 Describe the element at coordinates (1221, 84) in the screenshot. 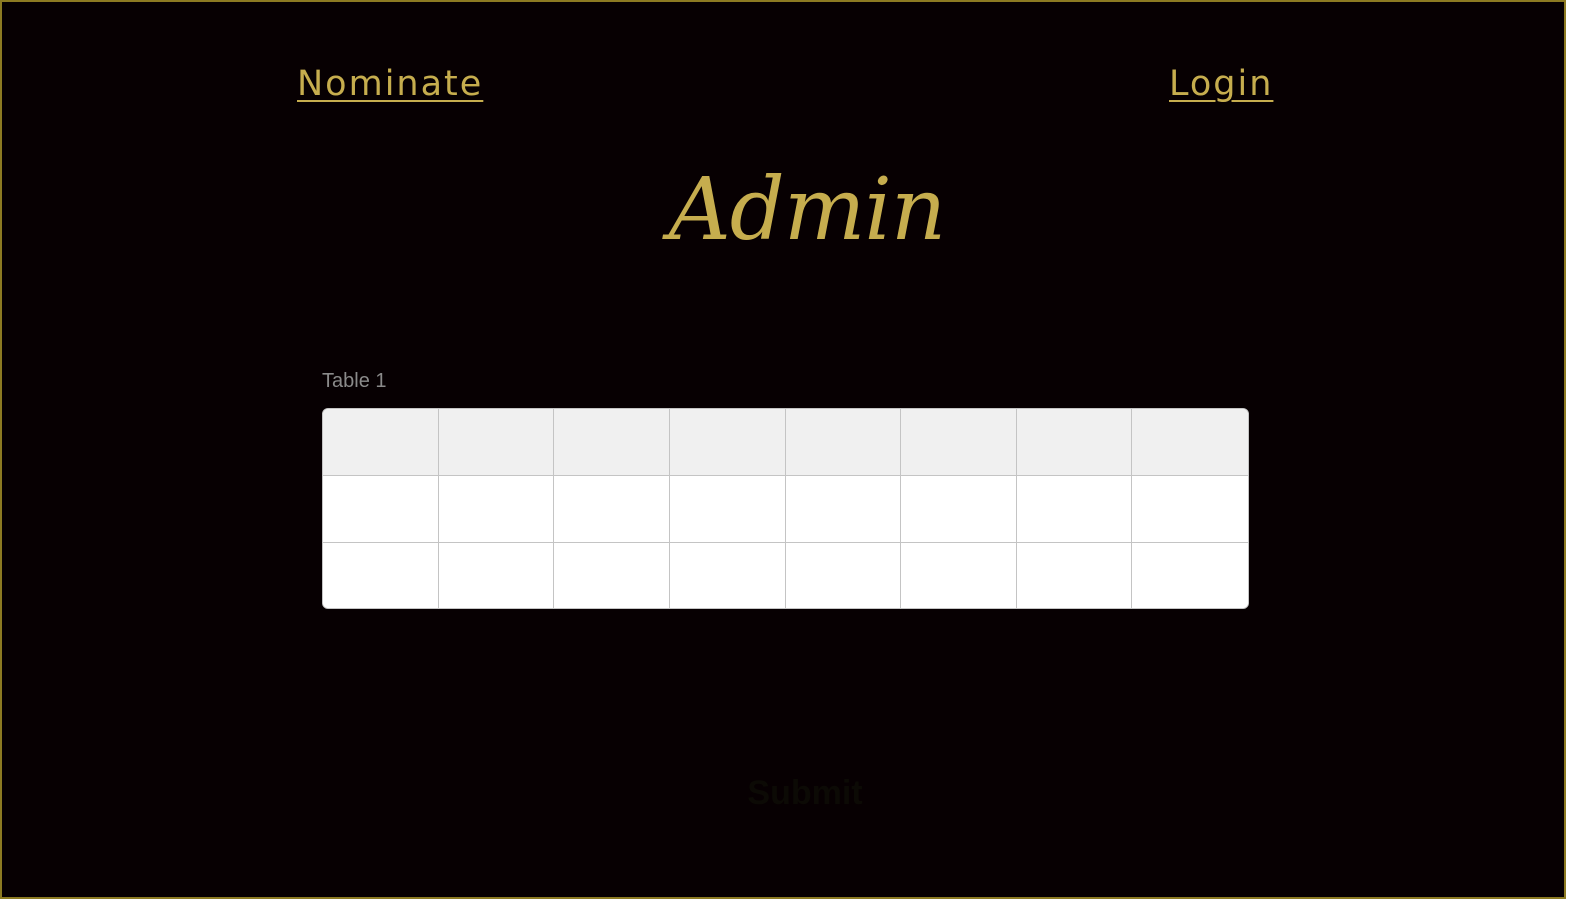

I see `nav-link-login: Login` at that location.